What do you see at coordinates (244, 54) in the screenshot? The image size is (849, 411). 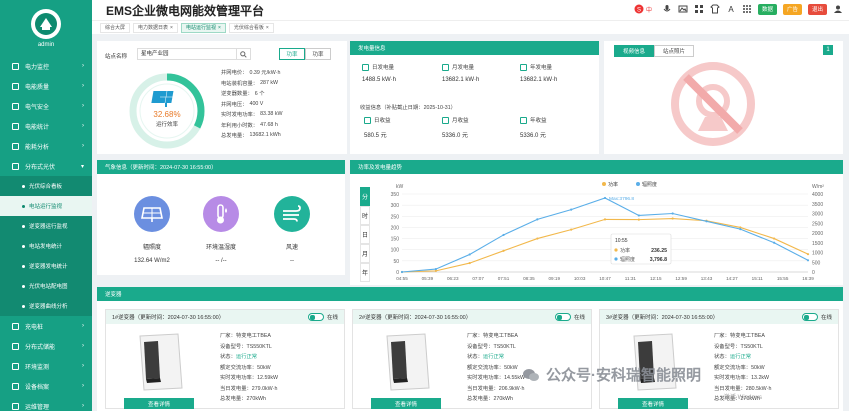 I see `station-search-button` at bounding box center [244, 54].